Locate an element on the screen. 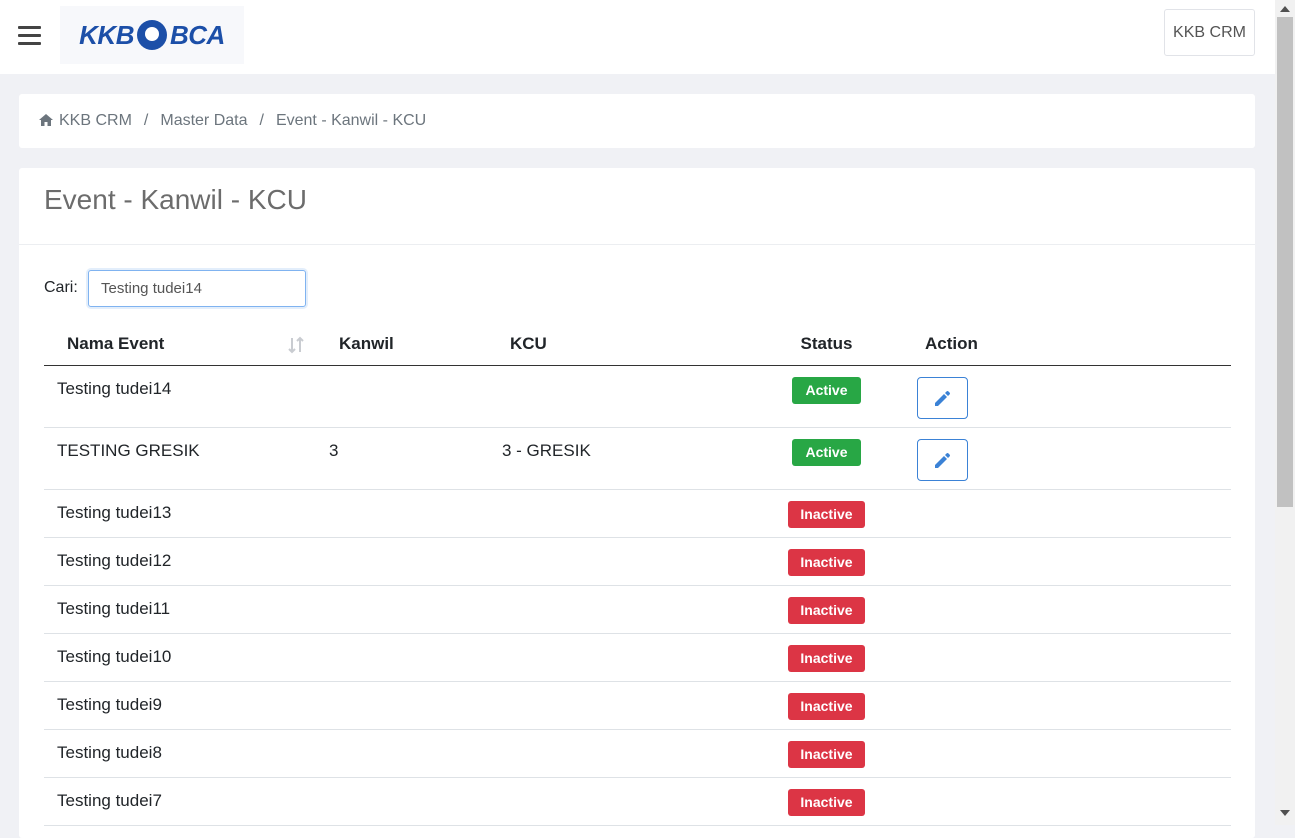 The height and width of the screenshot is (838, 1295). event-name-cell: Testing tudei9 is located at coordinates (180, 705).